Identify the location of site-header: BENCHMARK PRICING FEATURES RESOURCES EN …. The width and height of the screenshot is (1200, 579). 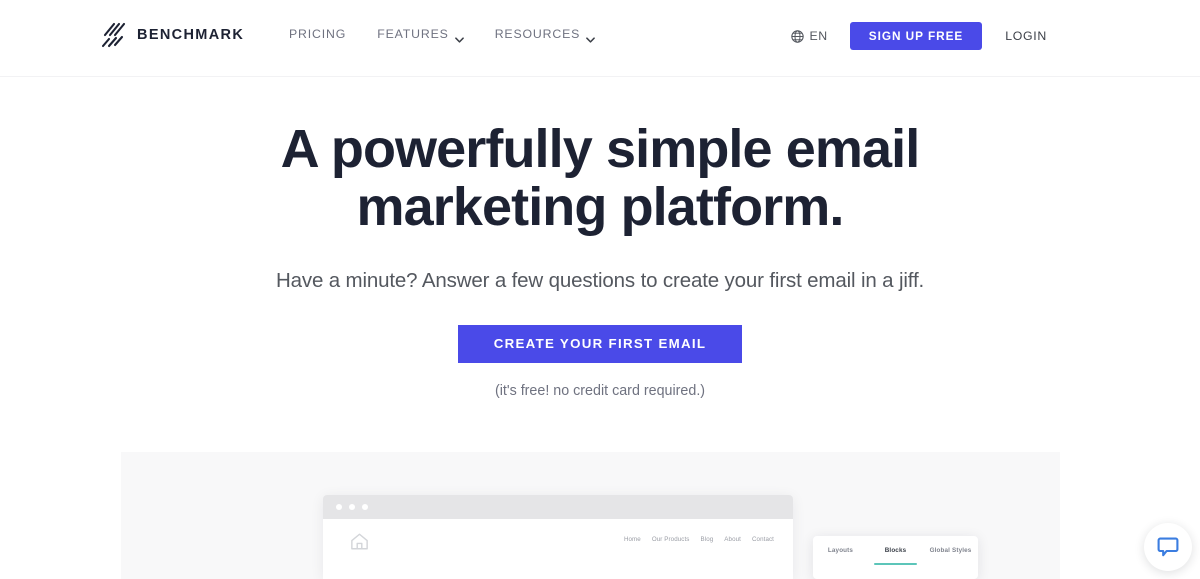
(600, 38).